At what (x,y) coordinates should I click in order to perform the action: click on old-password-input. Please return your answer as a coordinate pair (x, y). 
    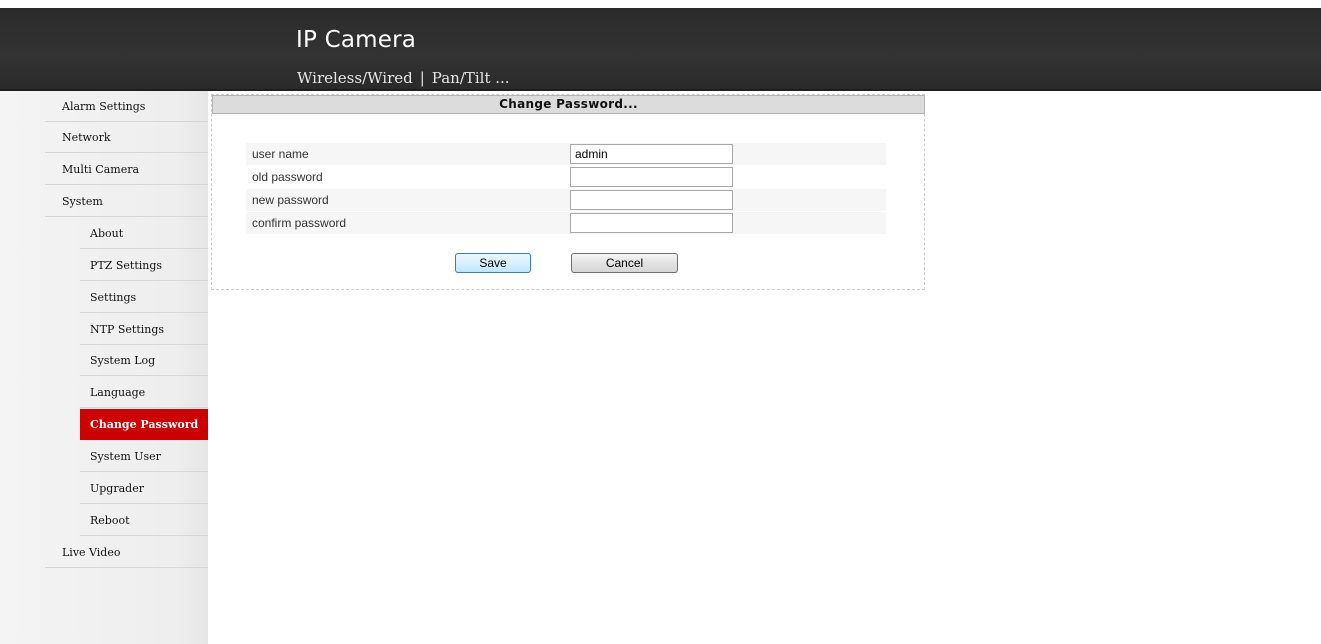
    Looking at the image, I should click on (651, 177).